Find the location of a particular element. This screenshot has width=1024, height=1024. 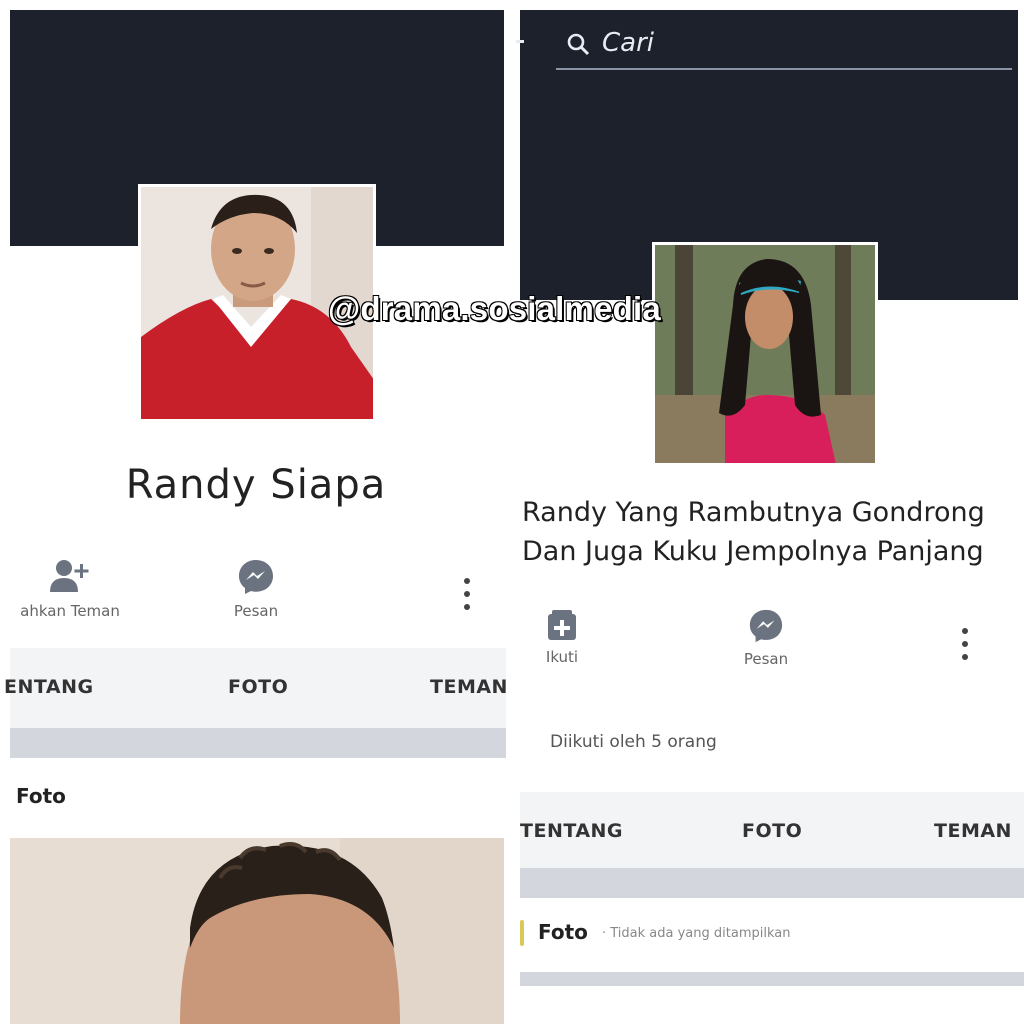

follow-button: Ikuti is located at coordinates (562, 637).